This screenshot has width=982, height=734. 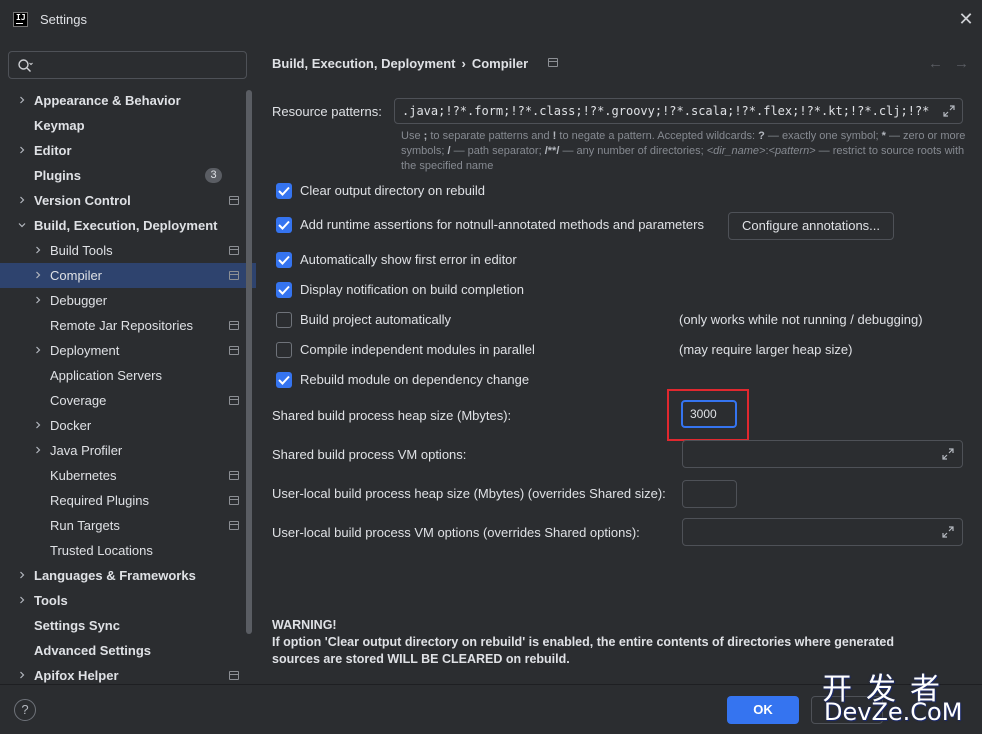 What do you see at coordinates (59, 125) in the screenshot?
I see `sidebar-item-label: Keymap` at bounding box center [59, 125].